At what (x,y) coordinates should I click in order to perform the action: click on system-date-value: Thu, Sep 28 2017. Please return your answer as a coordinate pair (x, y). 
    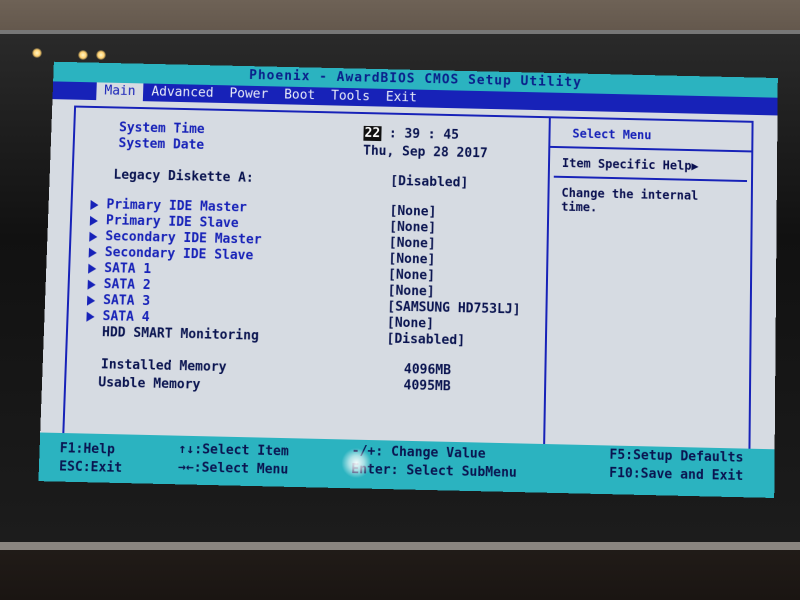
    Looking at the image, I should click on (425, 153).